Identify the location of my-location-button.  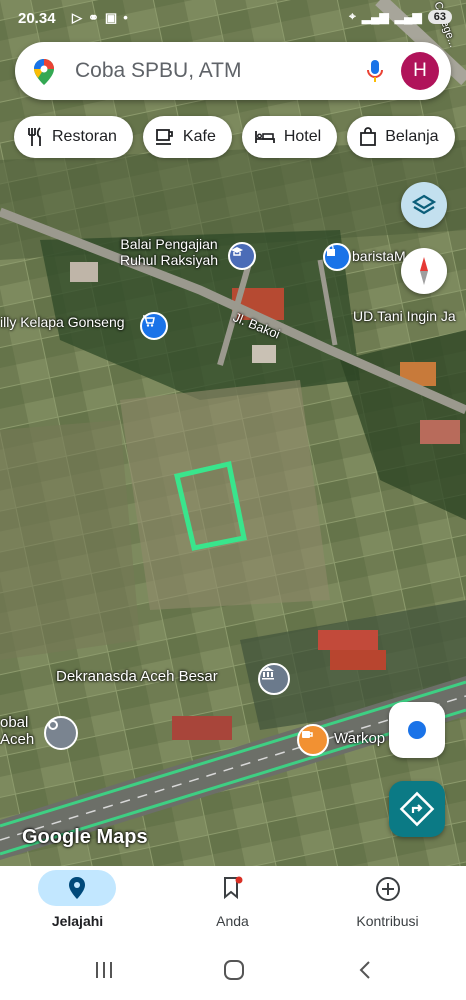
(417, 730).